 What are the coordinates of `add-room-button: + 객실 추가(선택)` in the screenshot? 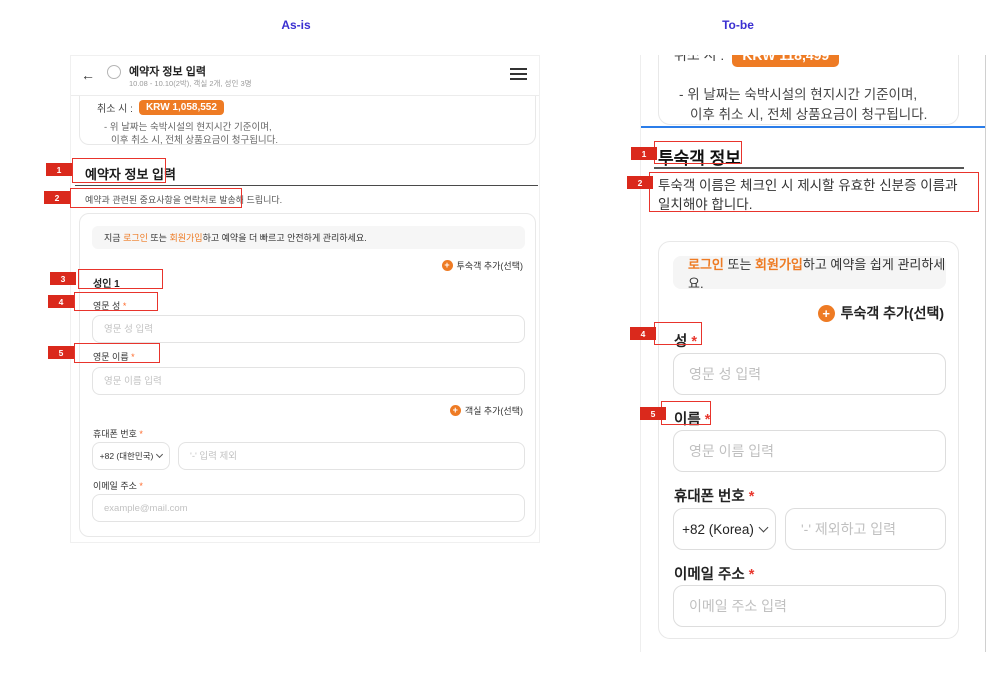 It's located at (486, 410).